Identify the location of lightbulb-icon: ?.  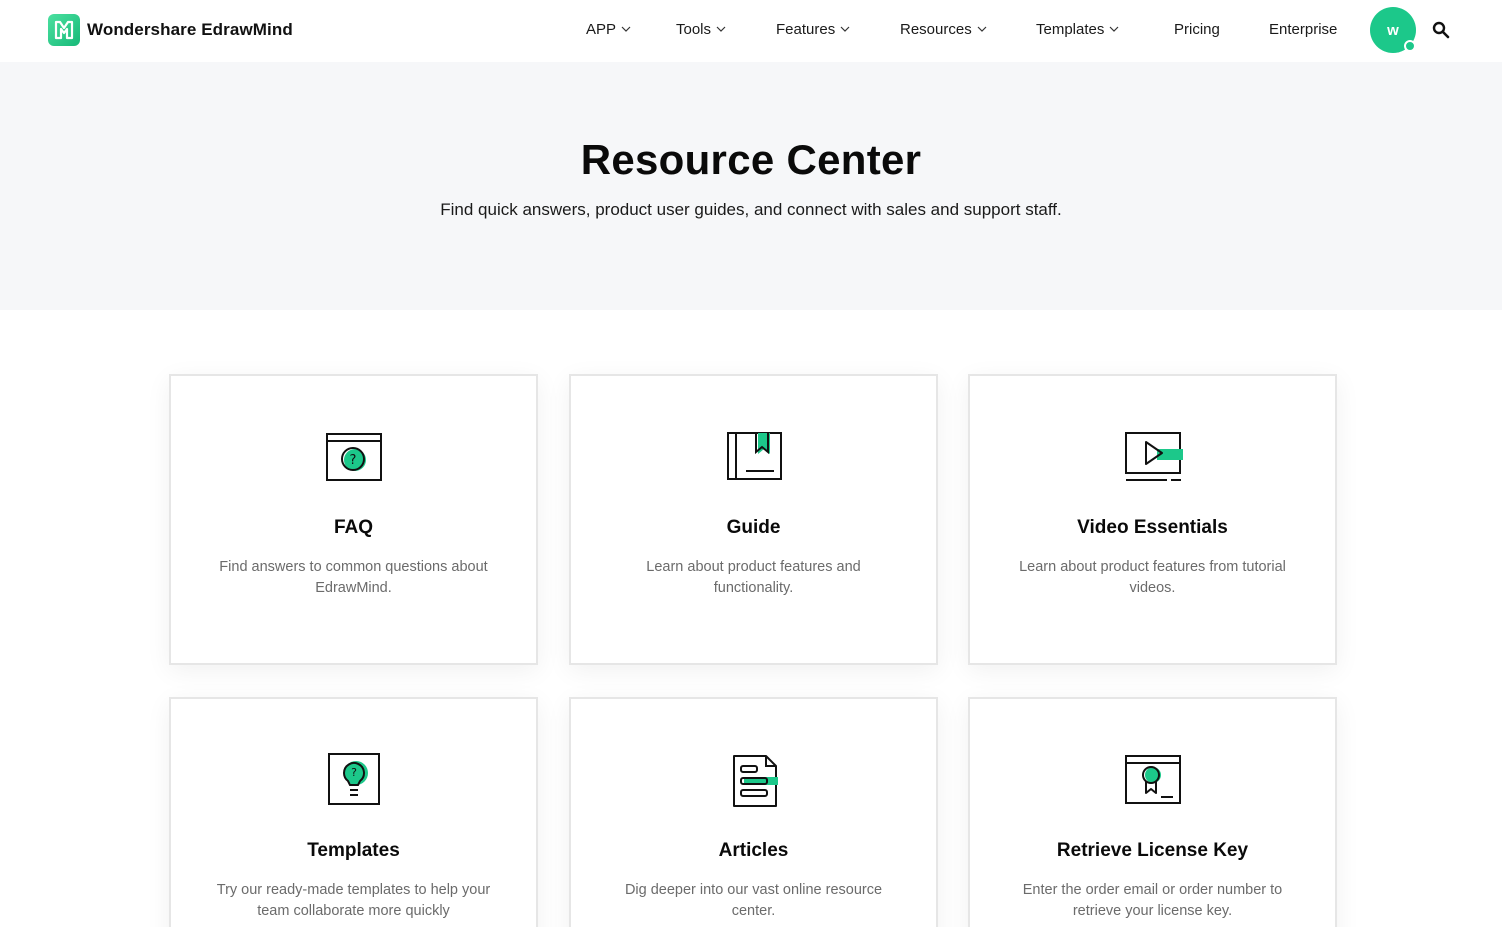
(353, 779).